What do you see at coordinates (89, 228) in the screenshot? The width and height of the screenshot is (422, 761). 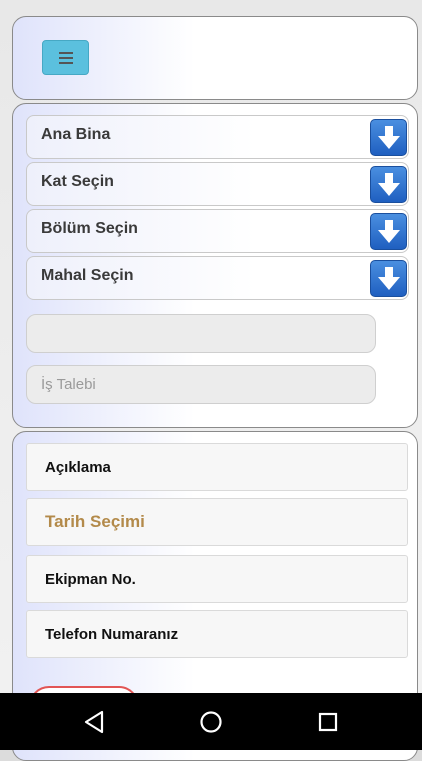 I see `select-section-label: Bölüm Seçin` at bounding box center [89, 228].